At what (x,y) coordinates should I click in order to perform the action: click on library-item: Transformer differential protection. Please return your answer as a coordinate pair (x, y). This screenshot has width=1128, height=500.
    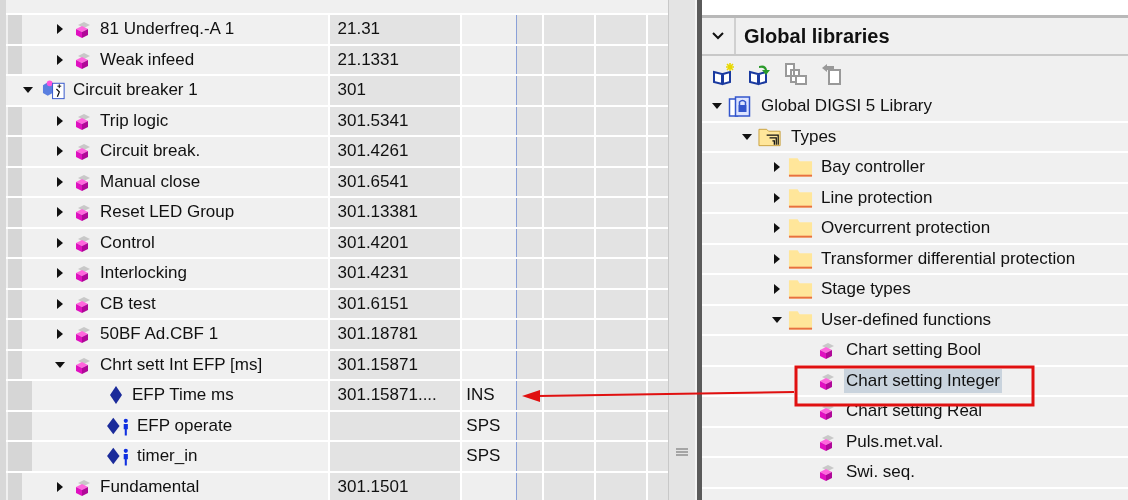
    Looking at the image, I should click on (948, 258).